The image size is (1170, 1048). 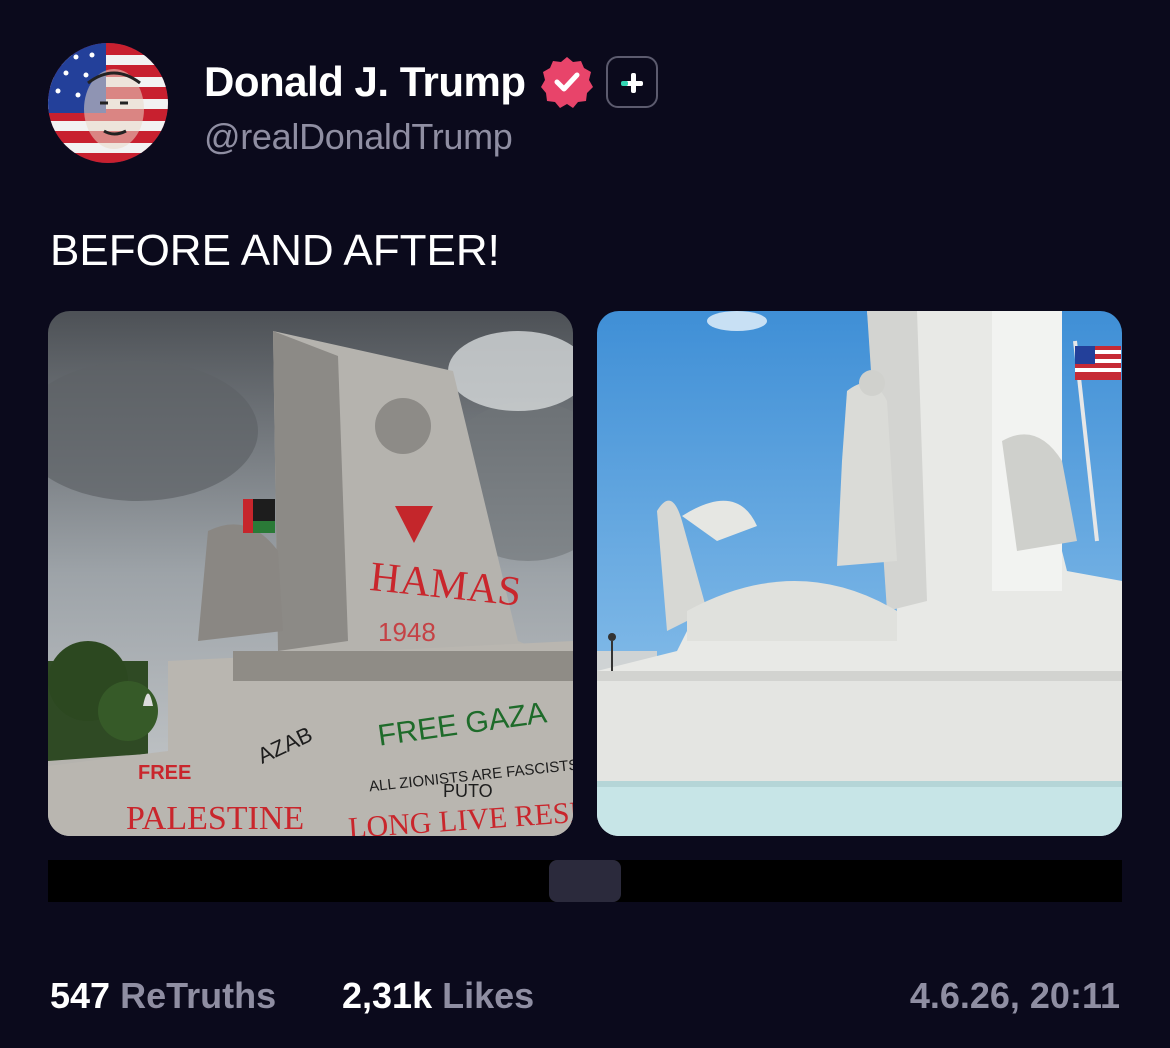 I want to click on post-stats: 547 ReTruths 2,31k Likes 4.6.26, 20:11, so click(x=585, y=1000).